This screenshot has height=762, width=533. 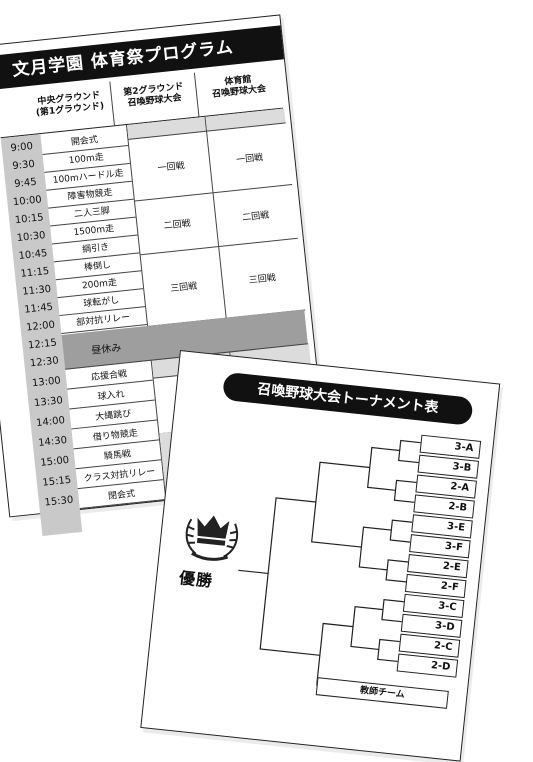 What do you see at coordinates (50, 422) in the screenshot?
I see `time-label: 14:00` at bounding box center [50, 422].